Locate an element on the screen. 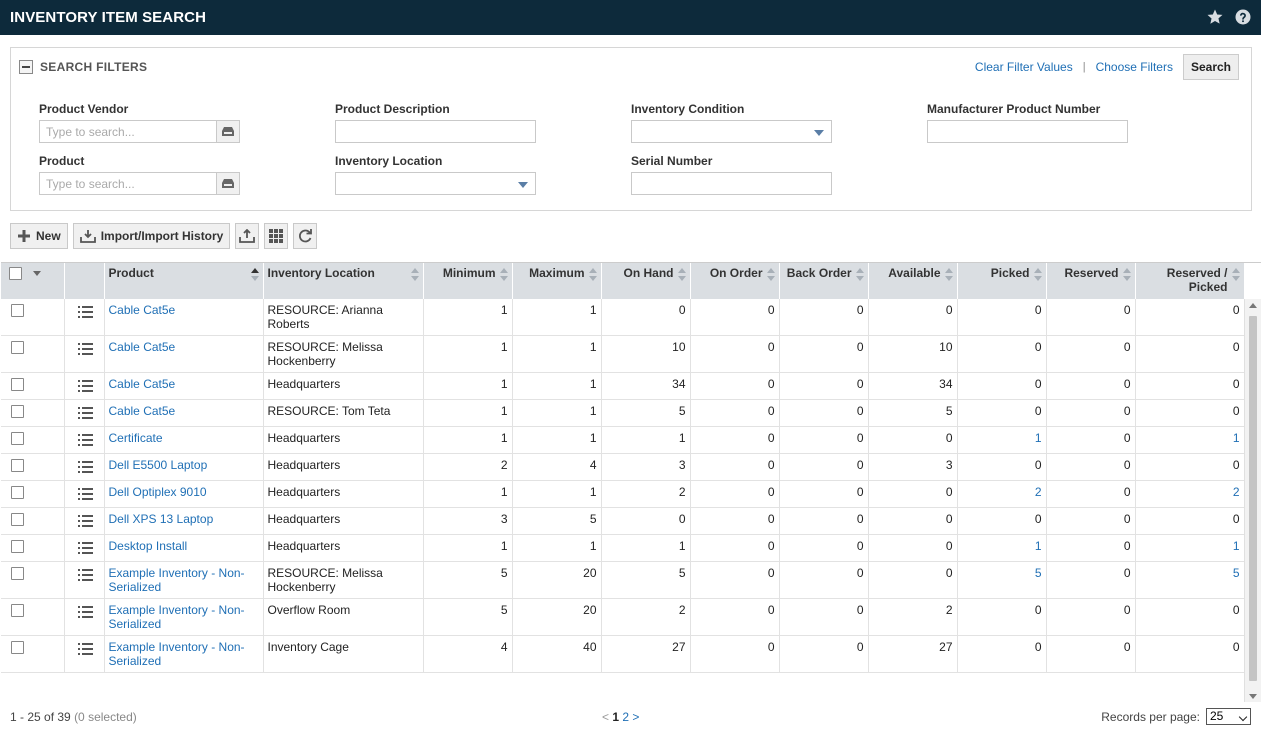 This screenshot has height=731, width=1261. select-all-header is located at coordinates (33, 281).